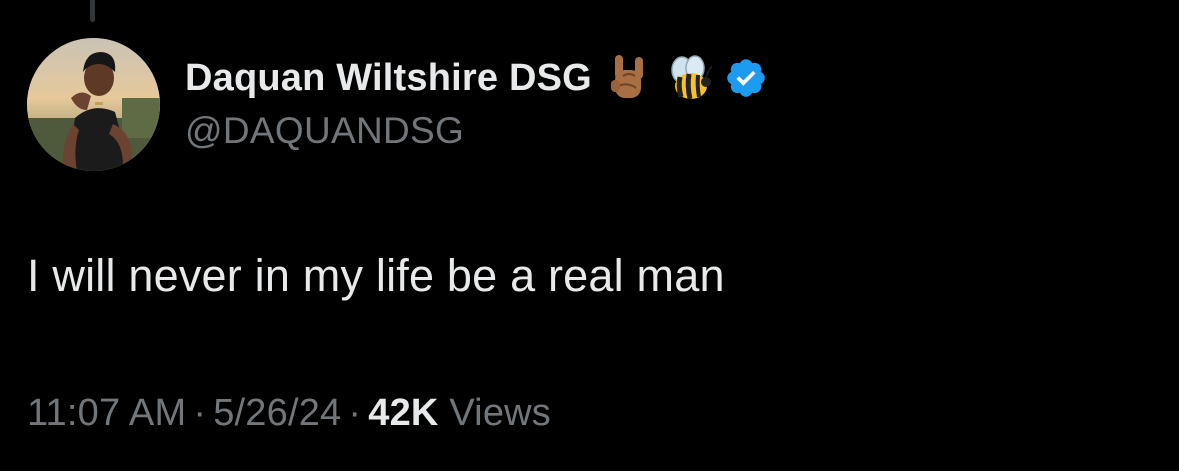 The height and width of the screenshot is (471, 1179). I want to click on tweet-date: 5/26/24, so click(277, 413).